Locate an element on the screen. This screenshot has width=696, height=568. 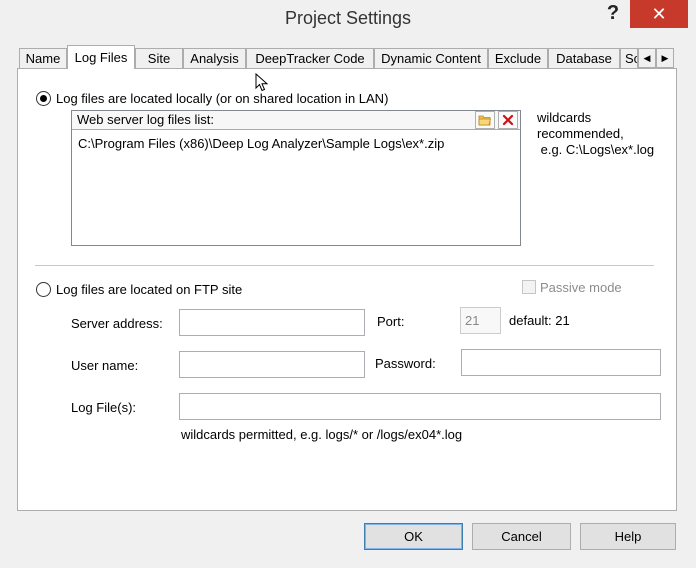
tab-scroll-buttons: ◀ ▶ is located at coordinates (657, 58).